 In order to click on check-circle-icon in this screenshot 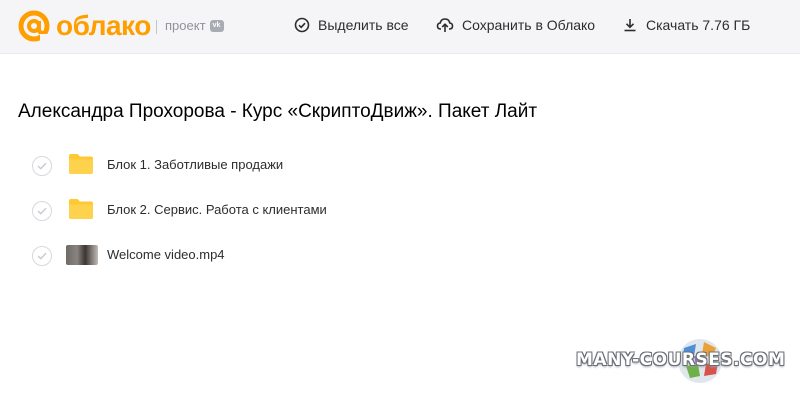, I will do `click(302, 25)`.